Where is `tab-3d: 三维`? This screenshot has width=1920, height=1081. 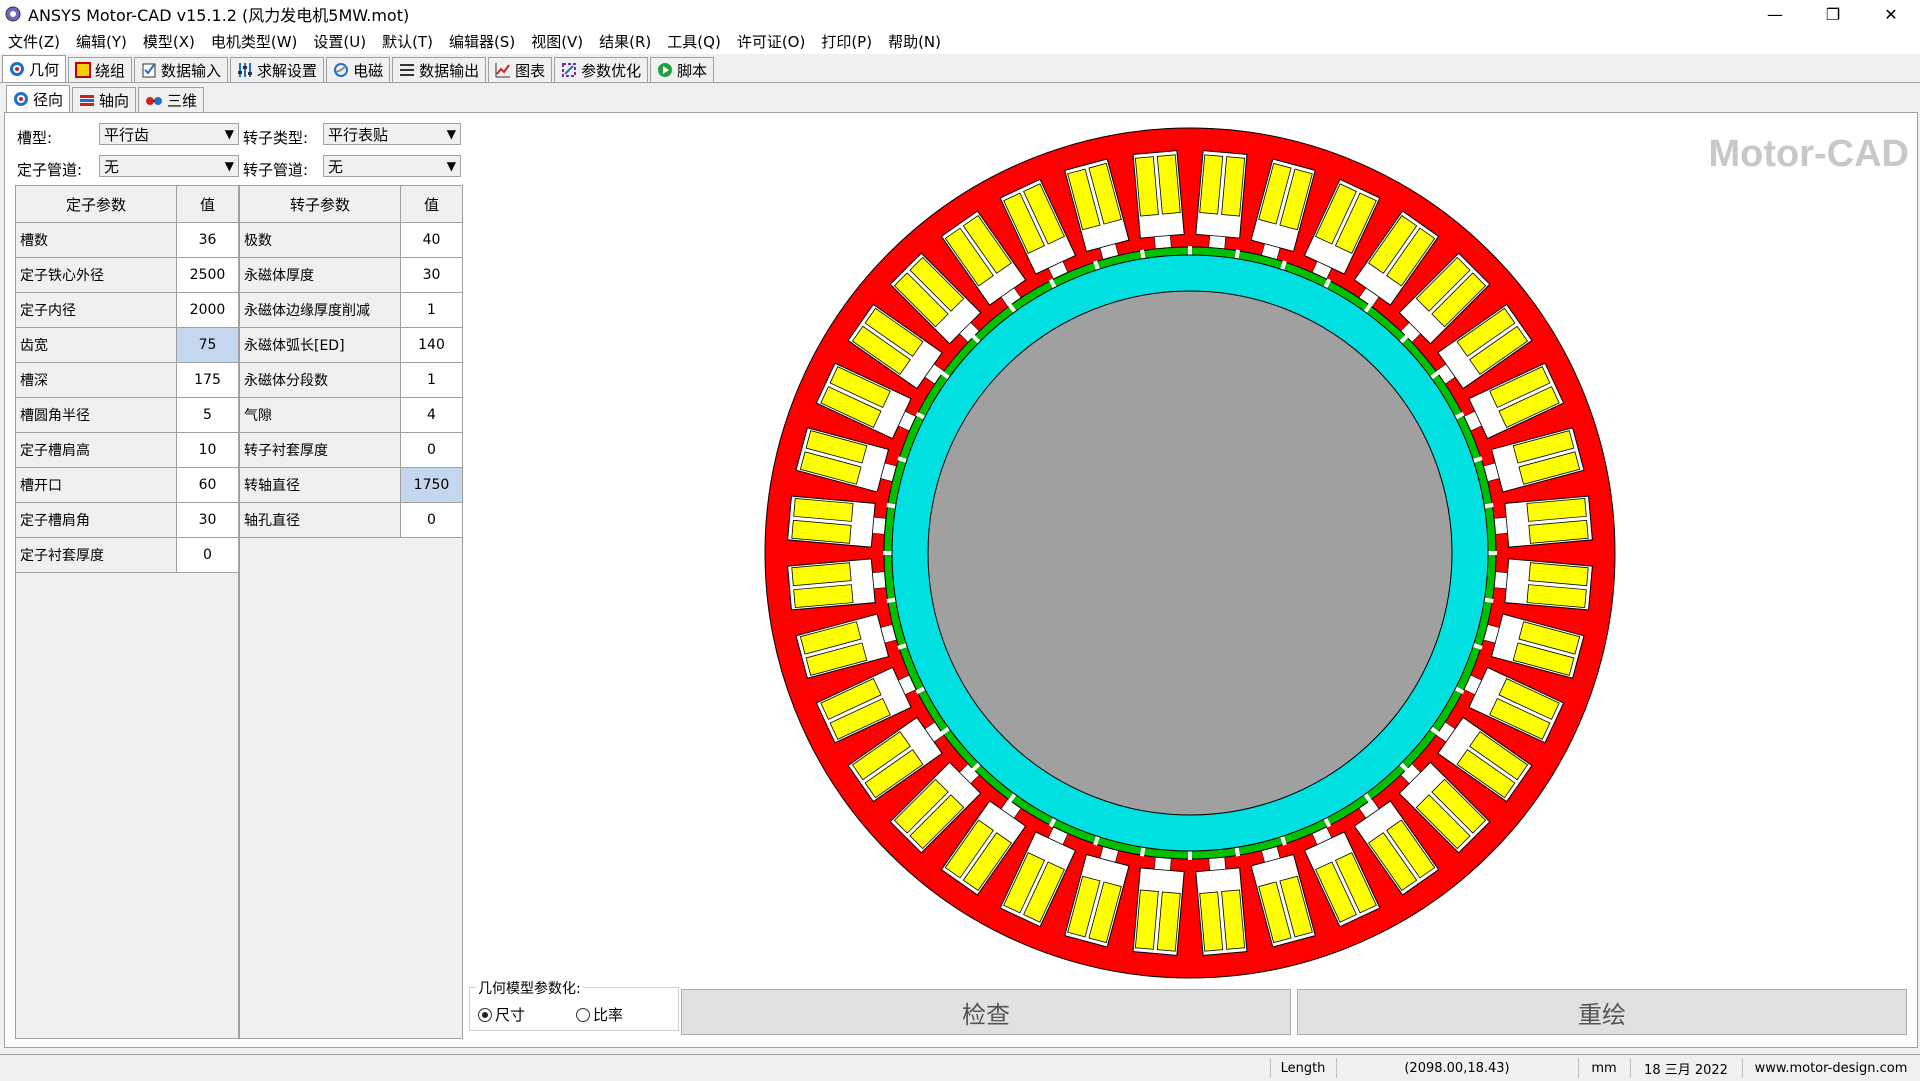 tab-3d: 三维 is located at coordinates (171, 99).